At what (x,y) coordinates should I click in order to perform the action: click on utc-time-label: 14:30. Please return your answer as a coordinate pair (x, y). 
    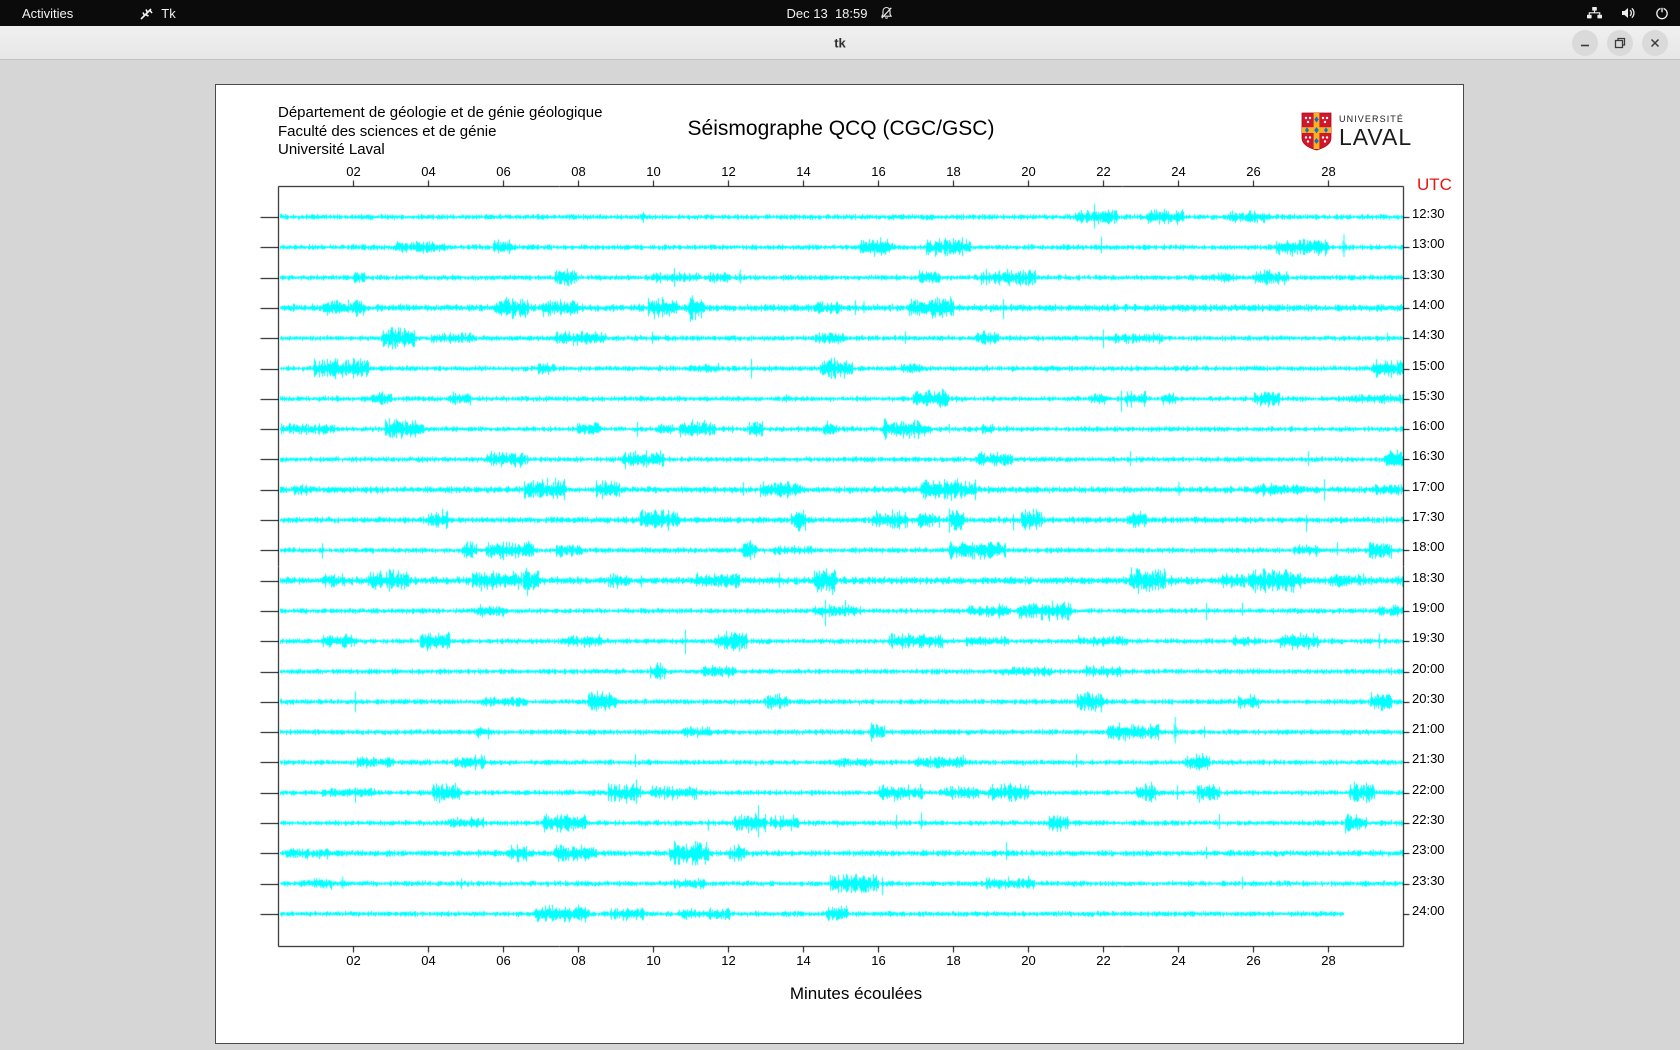
    Looking at the image, I should click on (1428, 335).